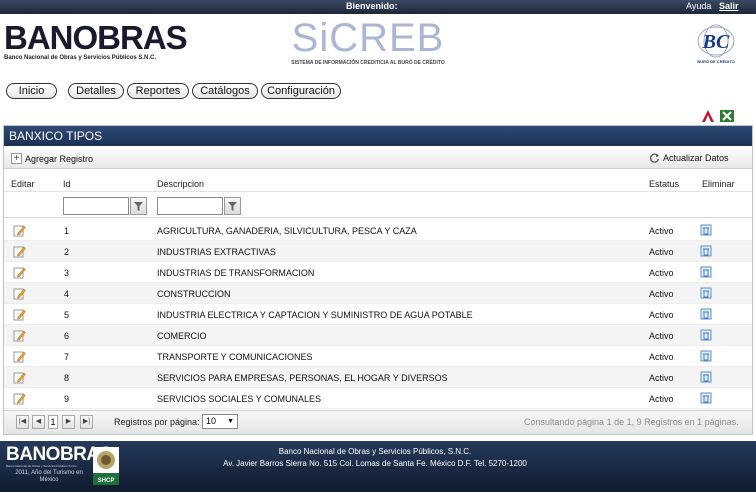  I want to click on welcome-text: Bienvenido:, so click(372, 6).